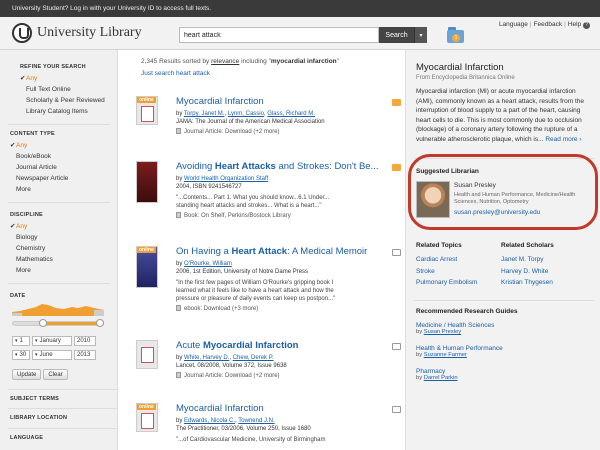 This screenshot has width=600, height=450. I want to click on discipline-more: More, so click(62, 270).